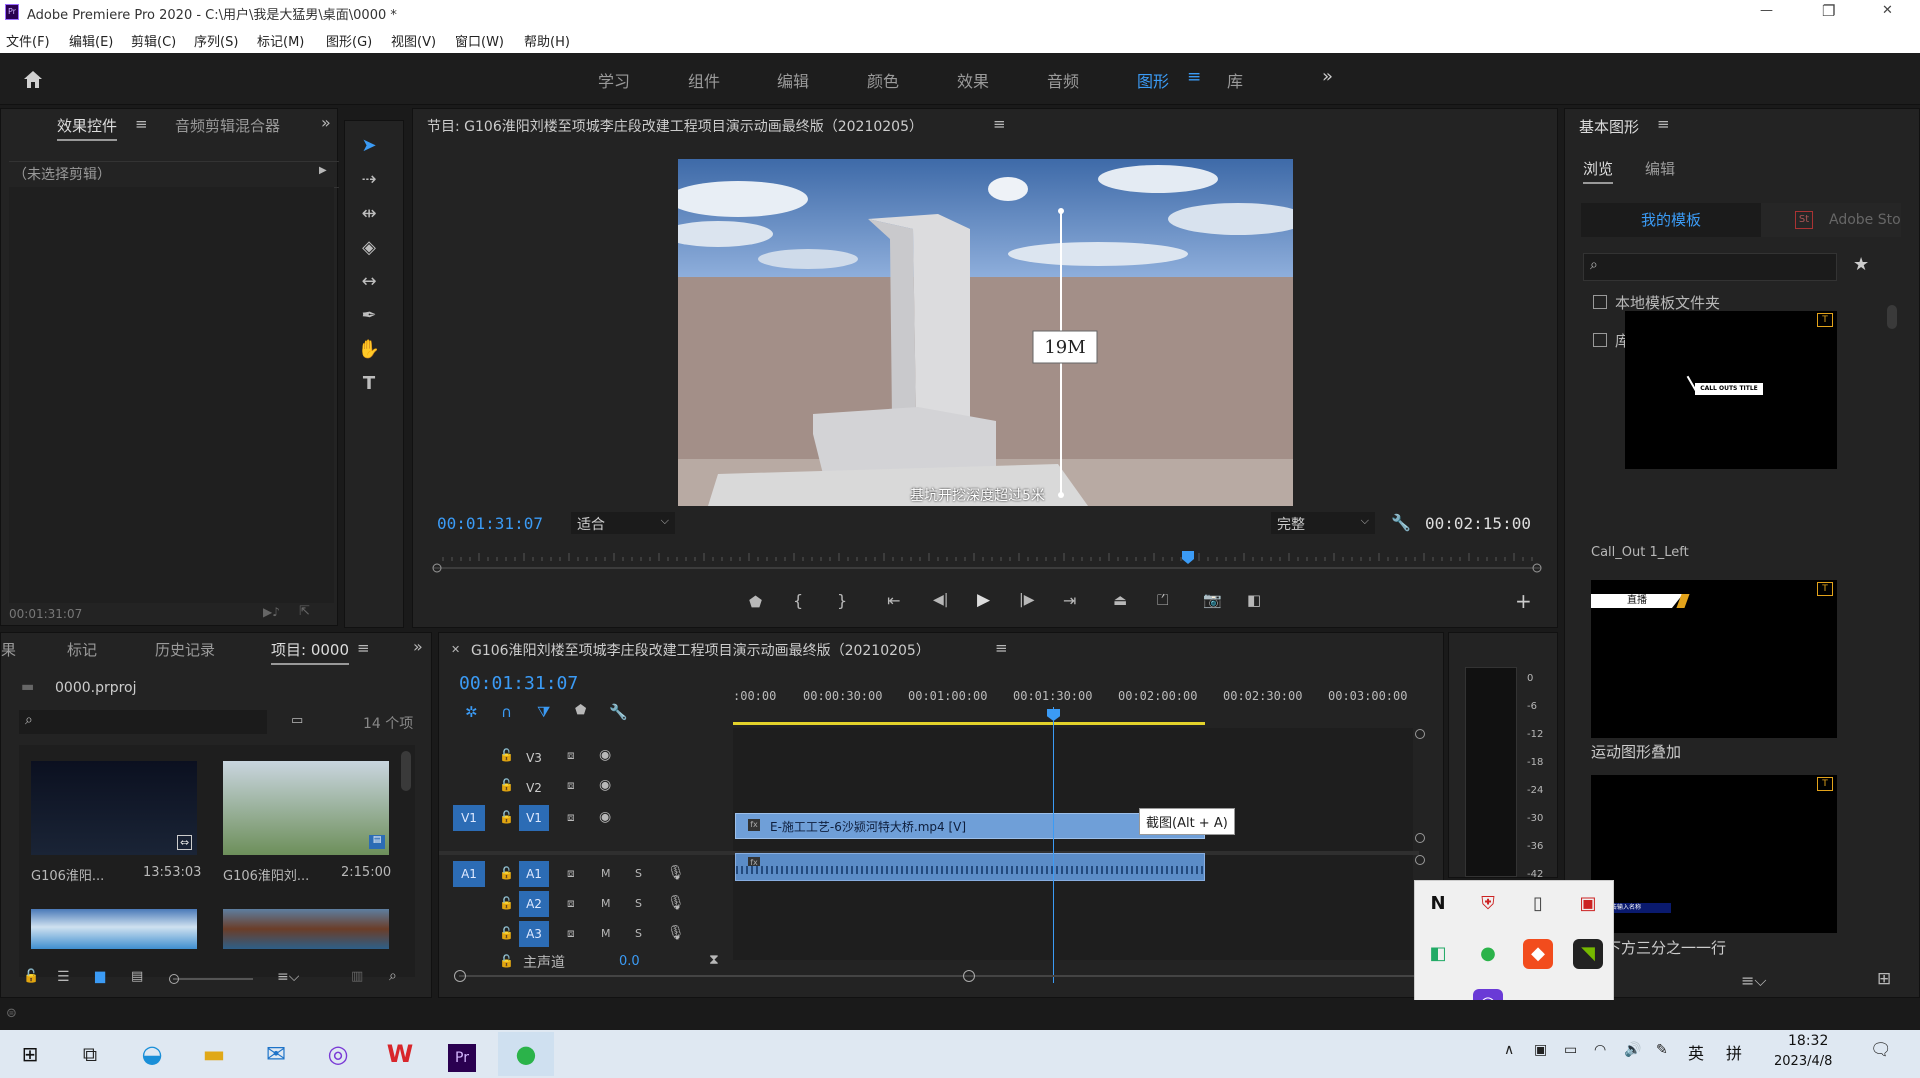 This screenshot has width=1920, height=1078. I want to click on template-thumb-lower-third: 点击输入名称 T, so click(1714, 854).